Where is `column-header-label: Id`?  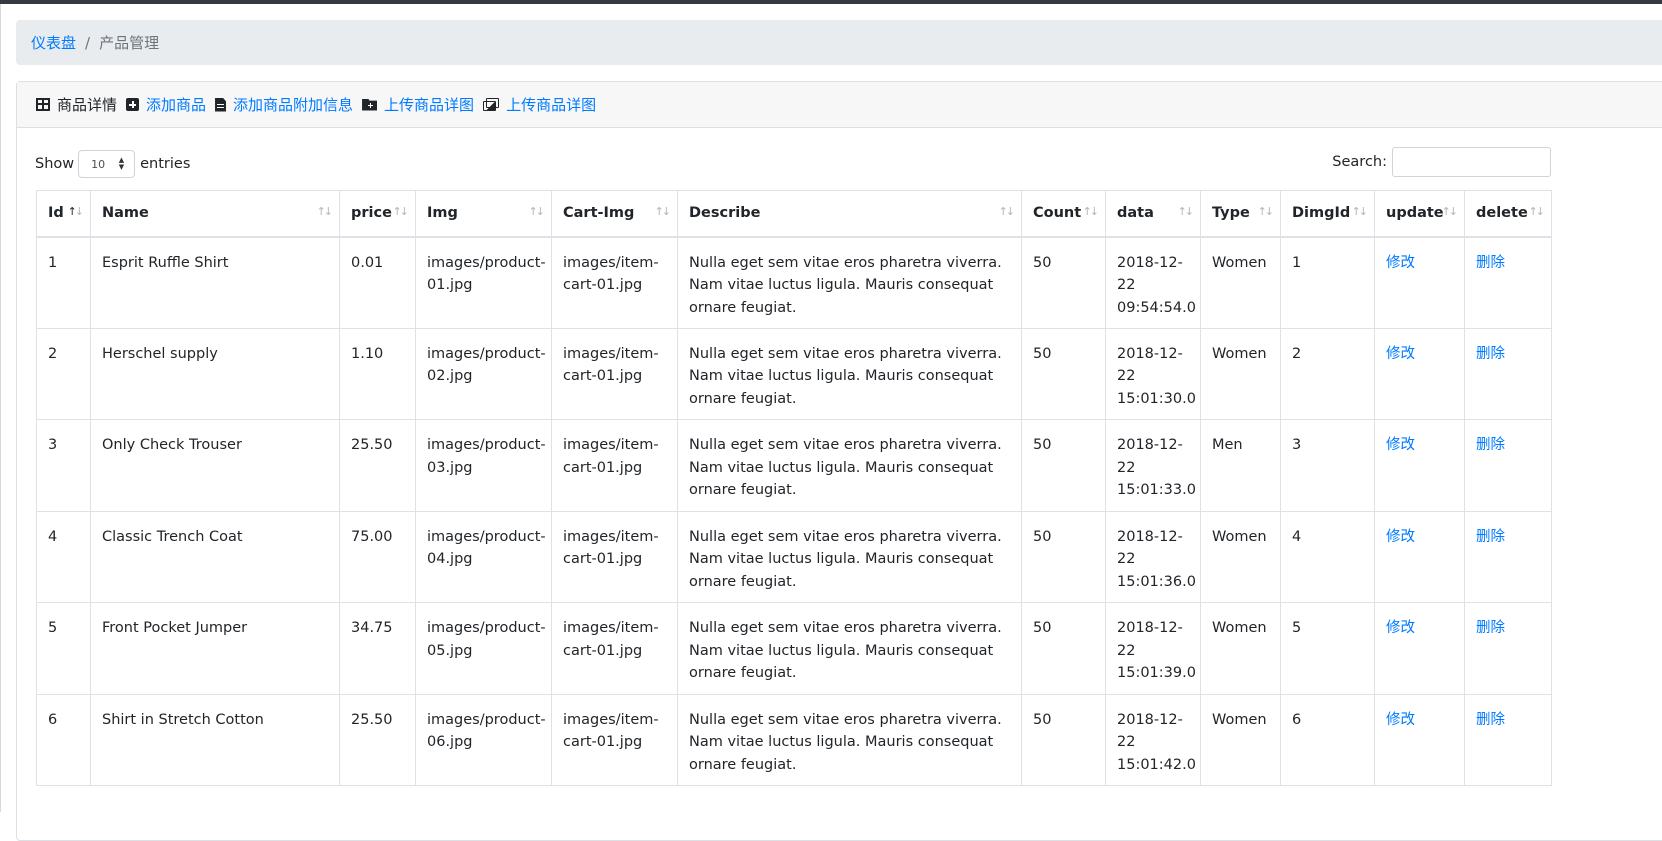 column-header-label: Id is located at coordinates (56, 213).